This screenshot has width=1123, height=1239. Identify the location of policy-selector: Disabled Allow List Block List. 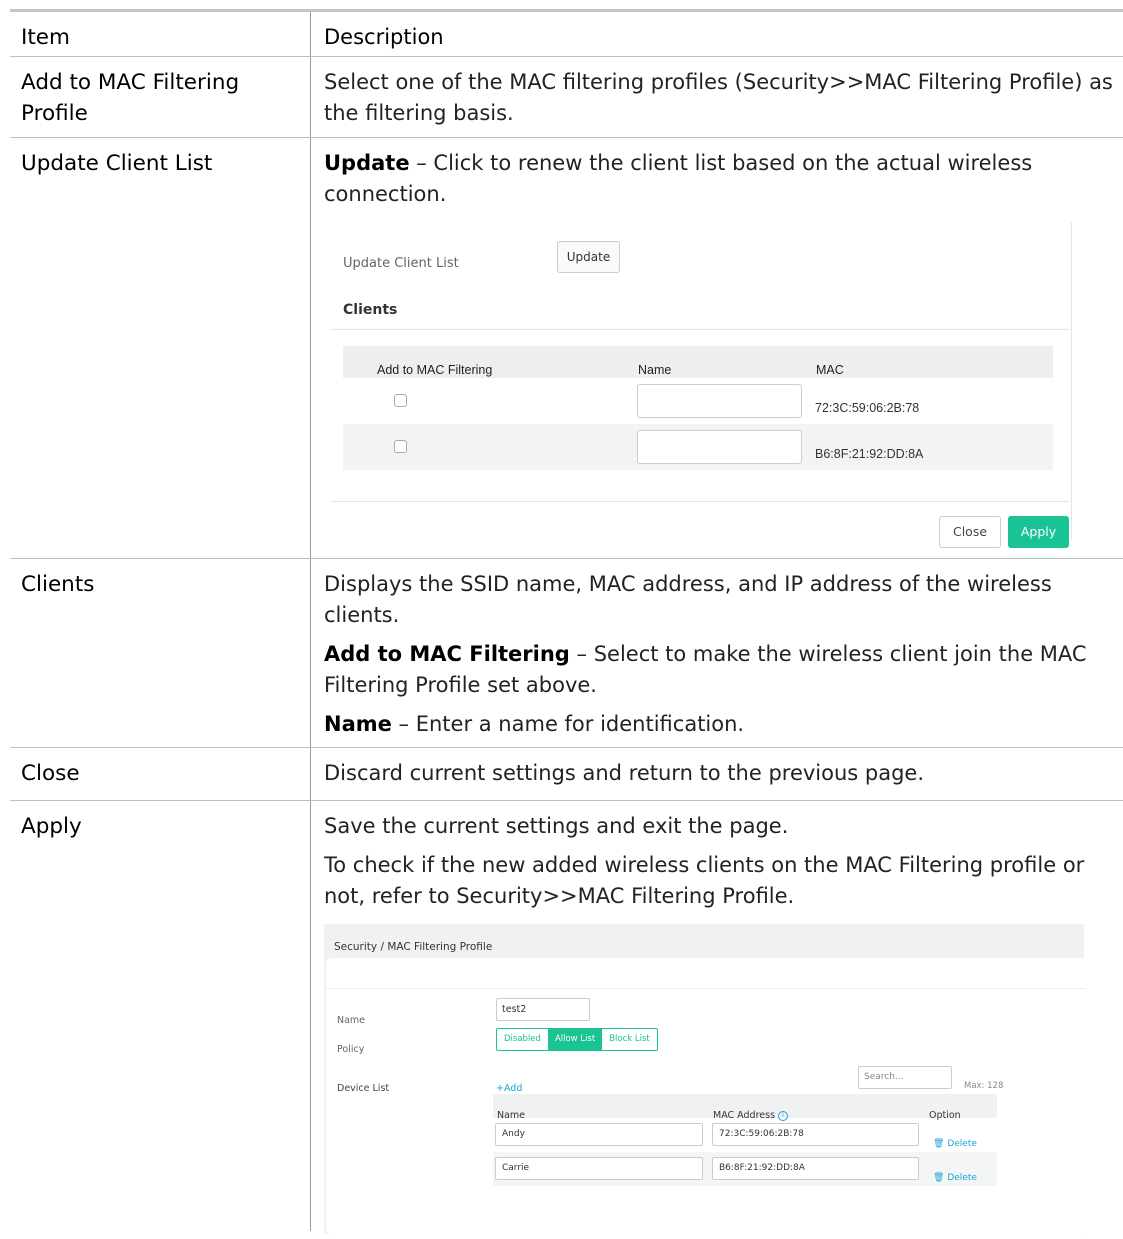
(577, 1039).